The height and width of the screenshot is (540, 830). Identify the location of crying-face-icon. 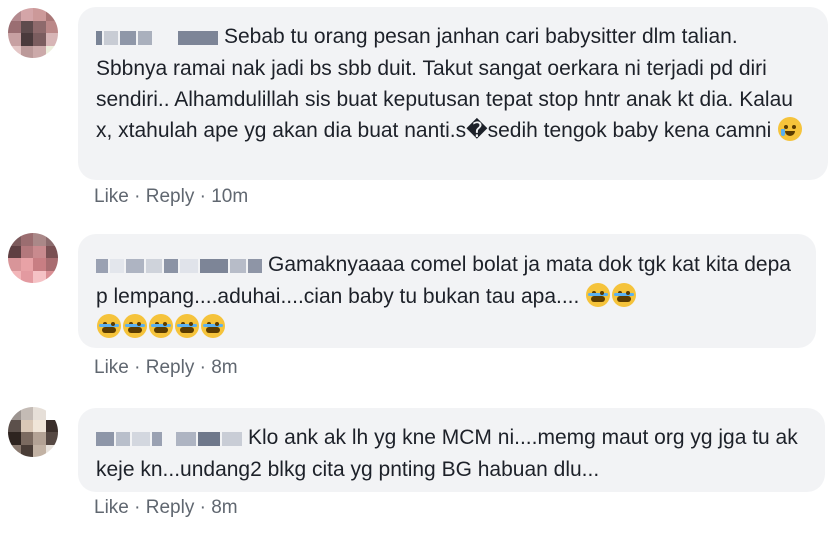
(790, 128).